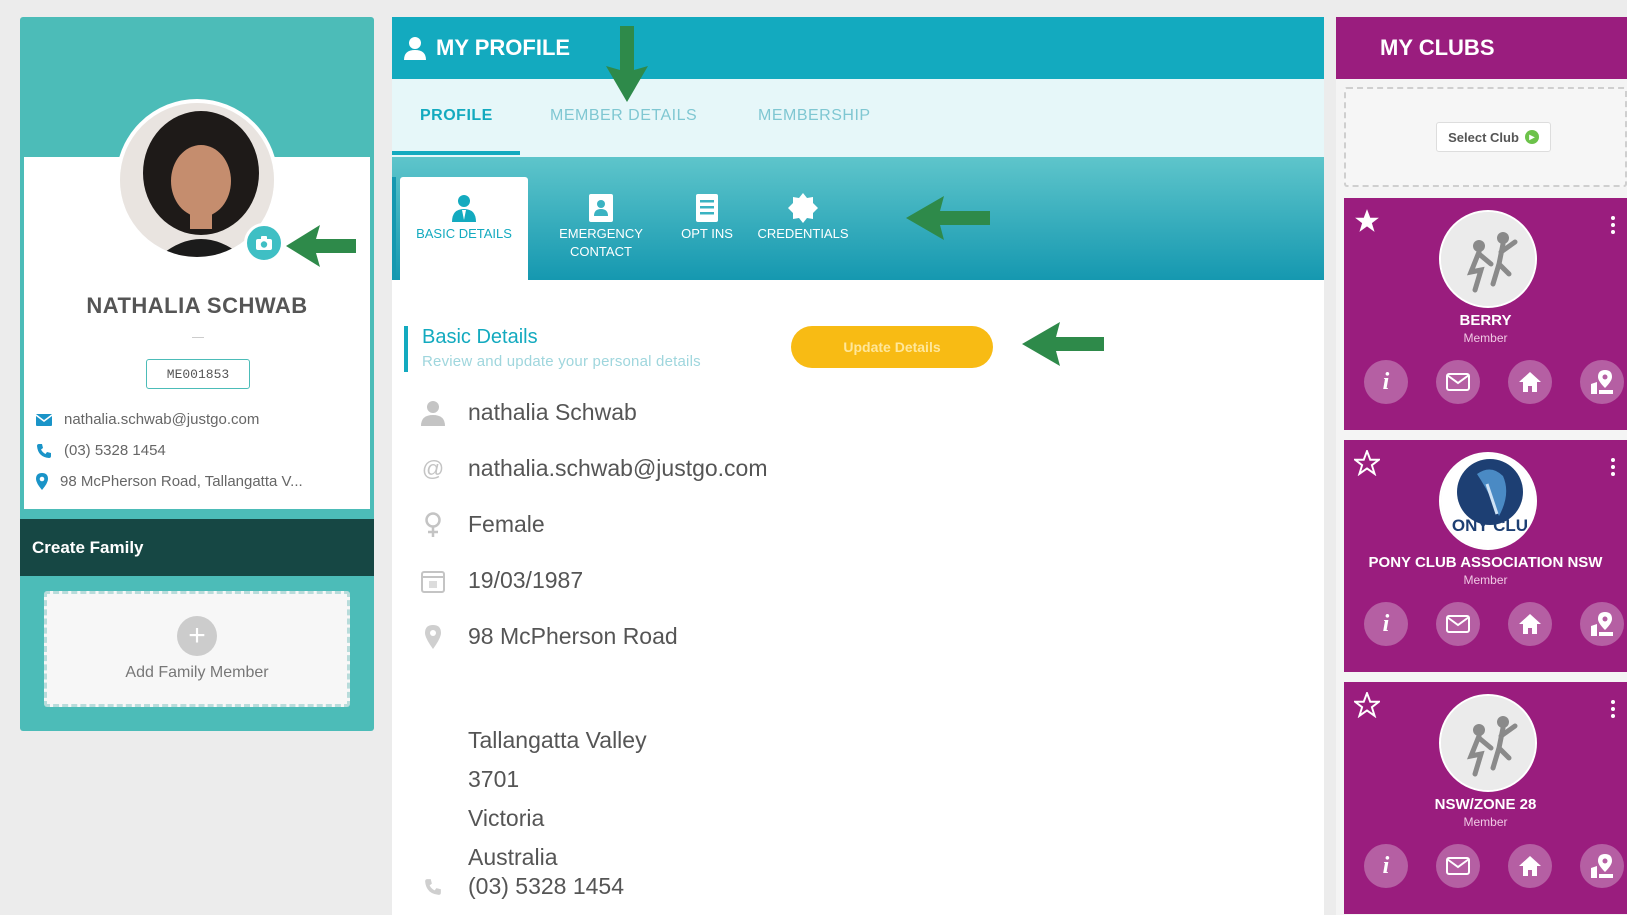 This screenshot has height=915, width=1627. I want to click on subtab-opt-ins: OPT INS, so click(707, 228).